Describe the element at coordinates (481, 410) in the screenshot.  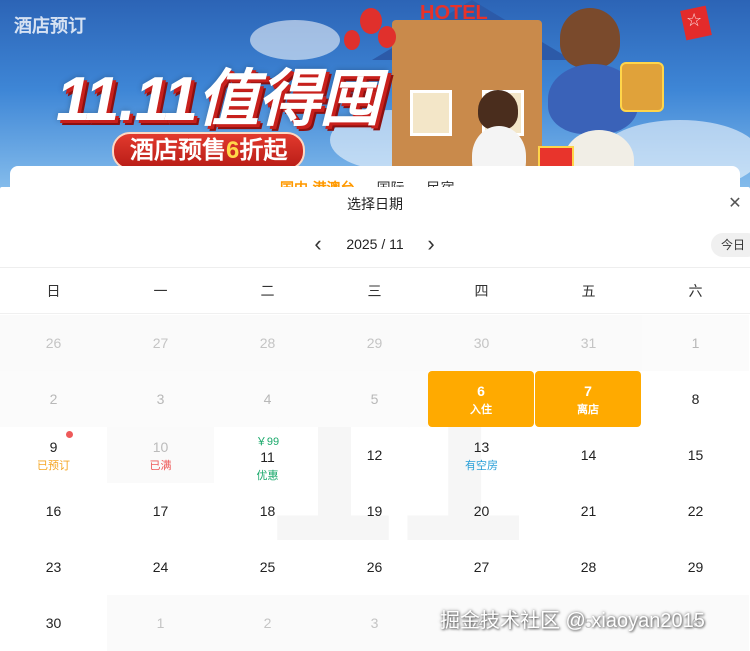
I see `day-tag: 入住` at that location.